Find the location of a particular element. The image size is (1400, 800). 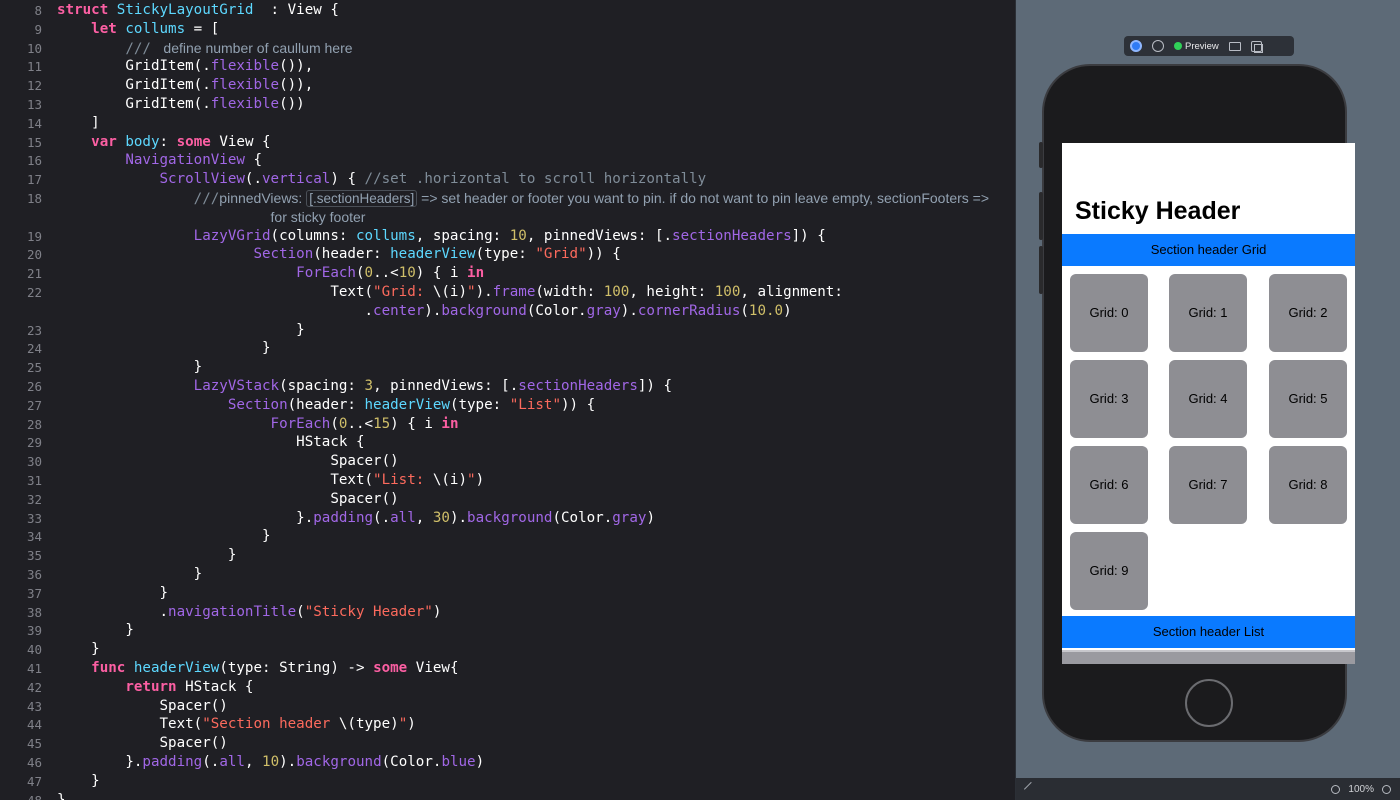

code-line: 14 ] is located at coordinates (507, 123).